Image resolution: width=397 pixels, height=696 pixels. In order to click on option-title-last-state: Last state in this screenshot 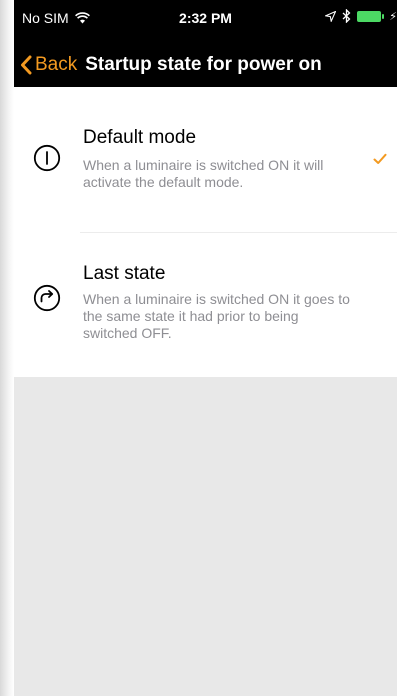, I will do `click(124, 273)`.